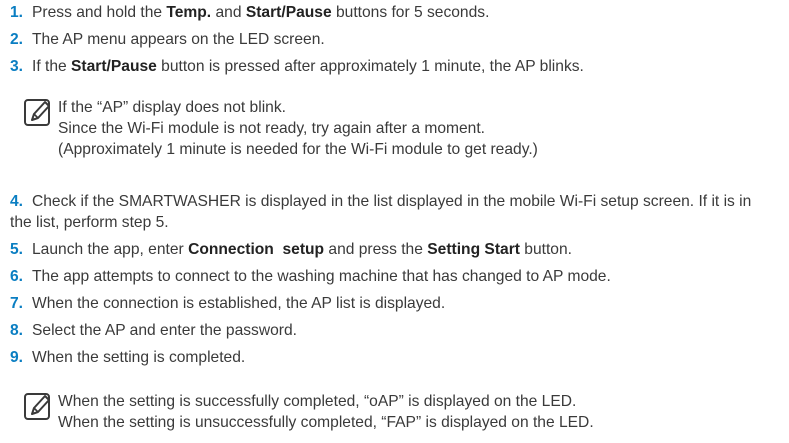  What do you see at coordinates (17, 303) in the screenshot?
I see `step-number: 7.` at bounding box center [17, 303].